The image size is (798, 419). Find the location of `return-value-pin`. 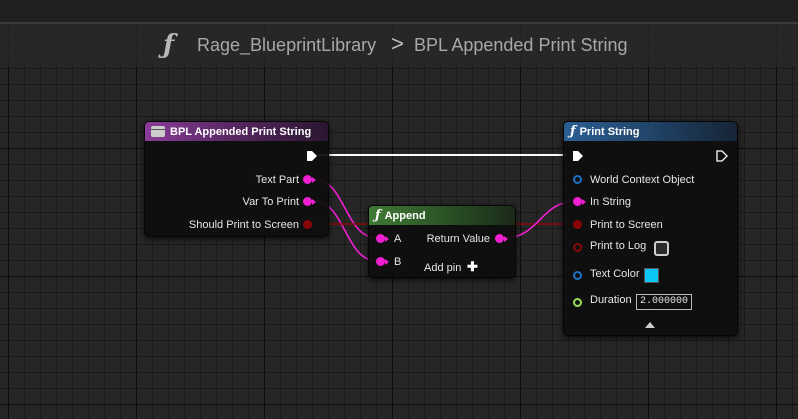

return-value-pin is located at coordinates (501, 238).